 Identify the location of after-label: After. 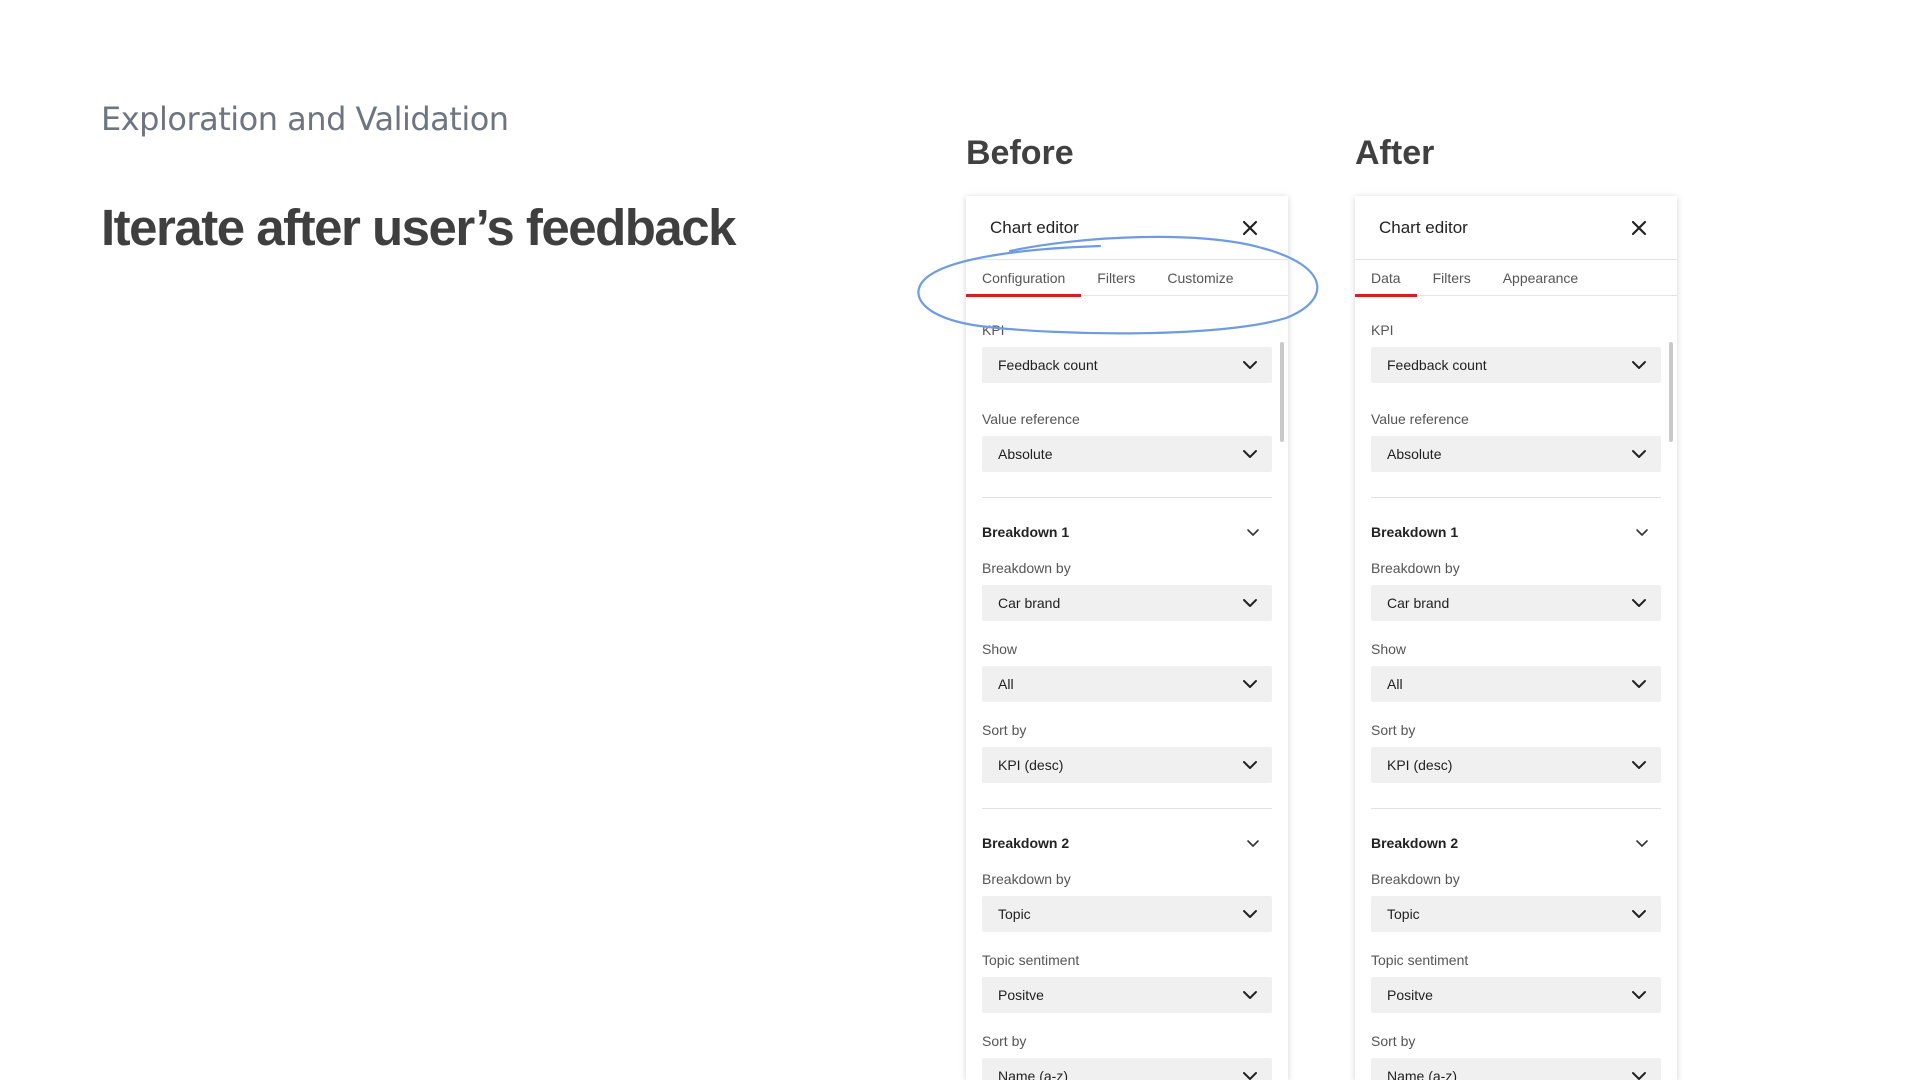
(1395, 153).